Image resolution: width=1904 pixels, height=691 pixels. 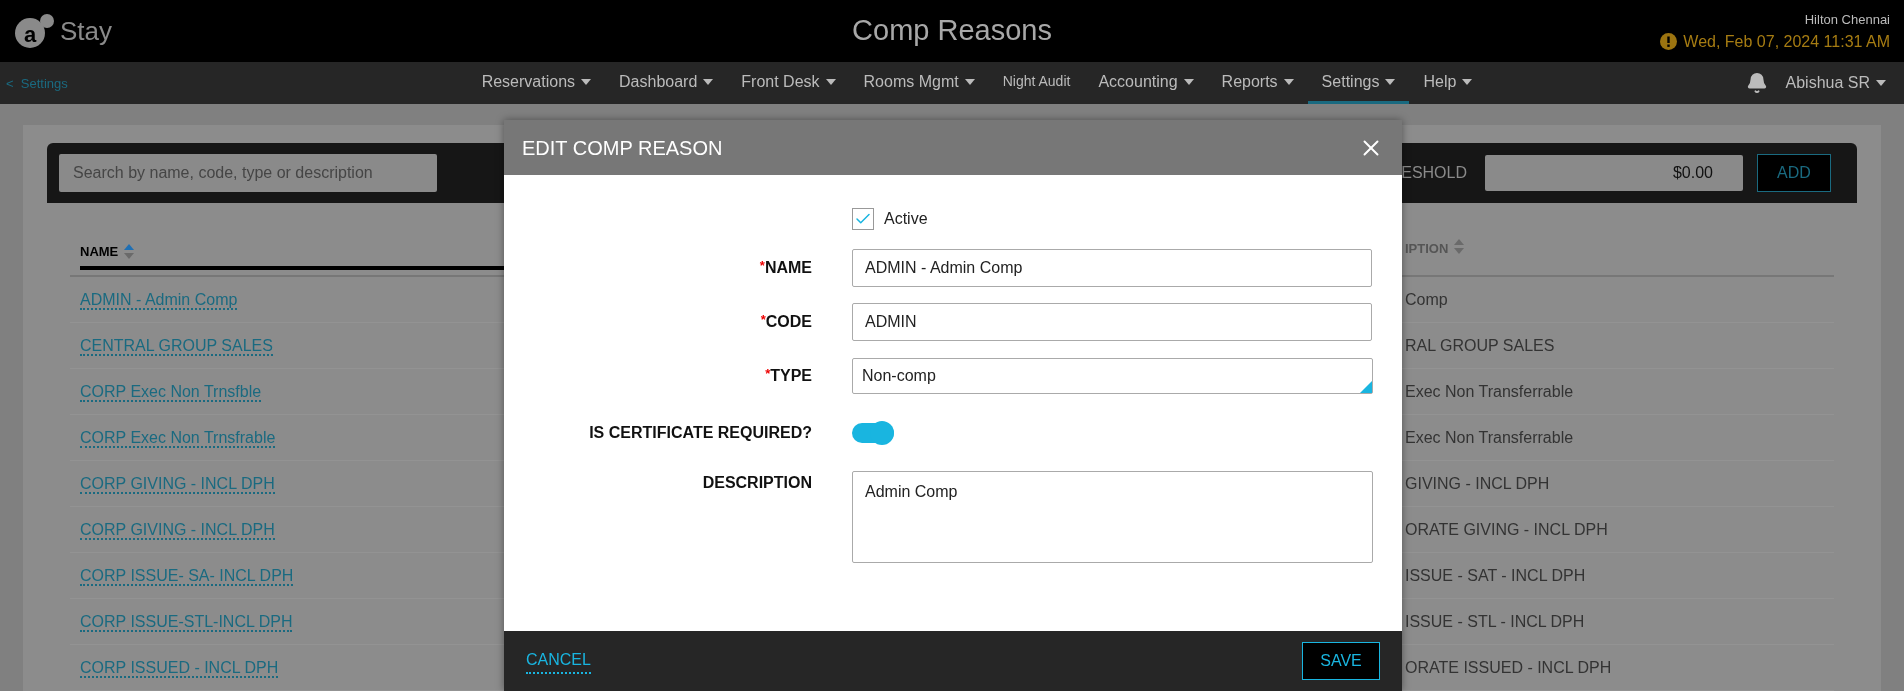 What do you see at coordinates (785, 321) in the screenshot?
I see `field-label: *CODE` at bounding box center [785, 321].